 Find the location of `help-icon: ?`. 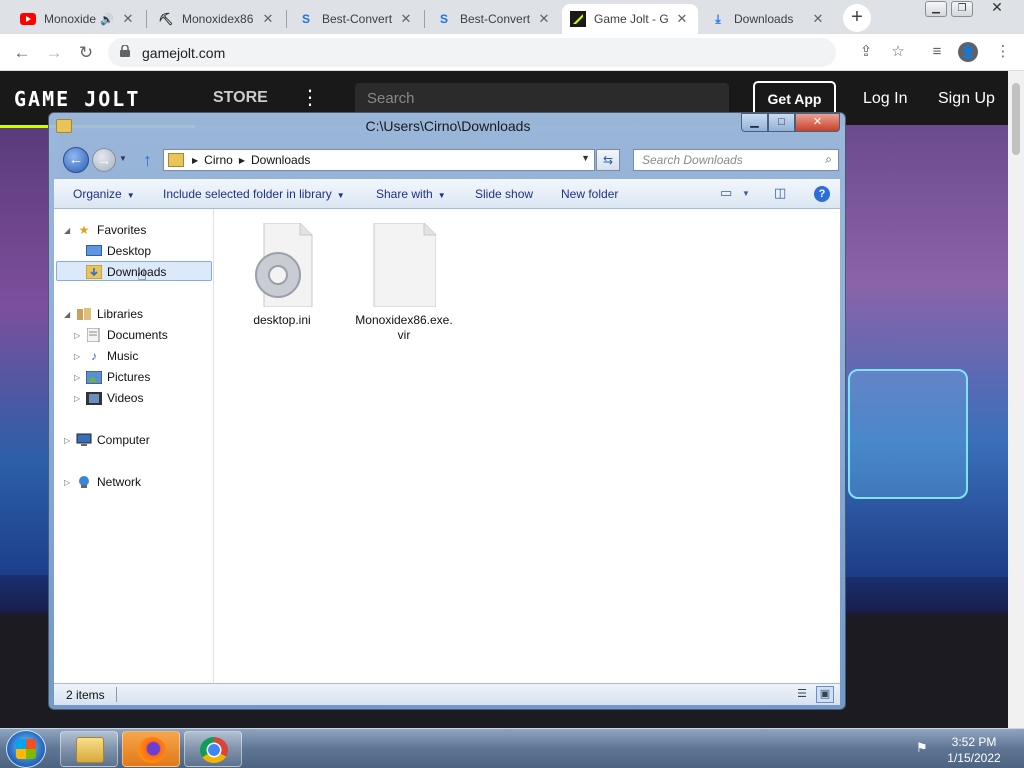

help-icon: ? is located at coordinates (822, 194).